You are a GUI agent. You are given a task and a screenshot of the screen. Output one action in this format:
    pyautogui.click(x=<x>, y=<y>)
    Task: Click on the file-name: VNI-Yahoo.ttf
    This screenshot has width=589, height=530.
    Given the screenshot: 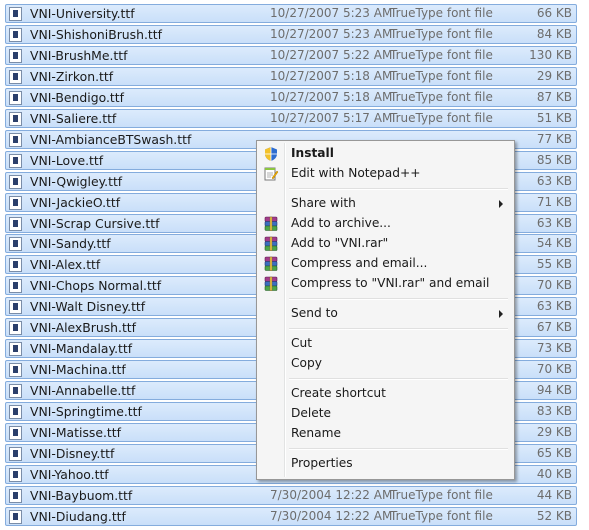 What is the action you would take?
    pyautogui.click(x=69, y=474)
    